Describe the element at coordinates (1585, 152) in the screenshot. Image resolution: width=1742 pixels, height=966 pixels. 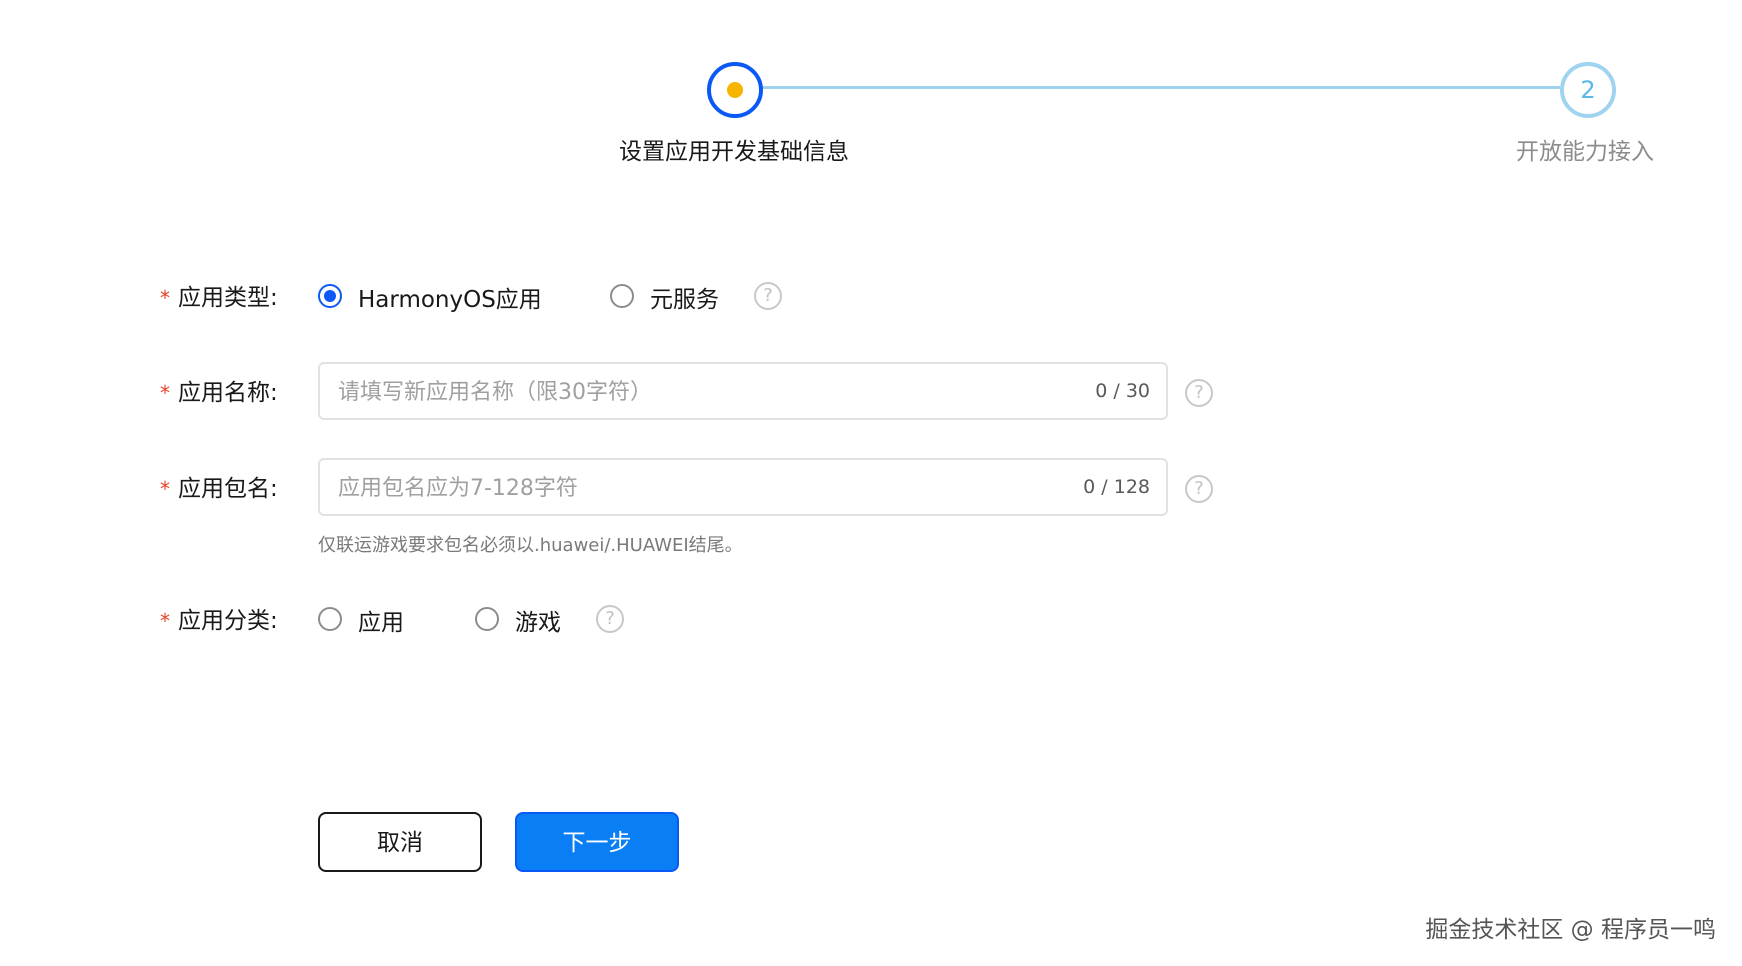
I see `step-2-label: 开放能力接入` at that location.